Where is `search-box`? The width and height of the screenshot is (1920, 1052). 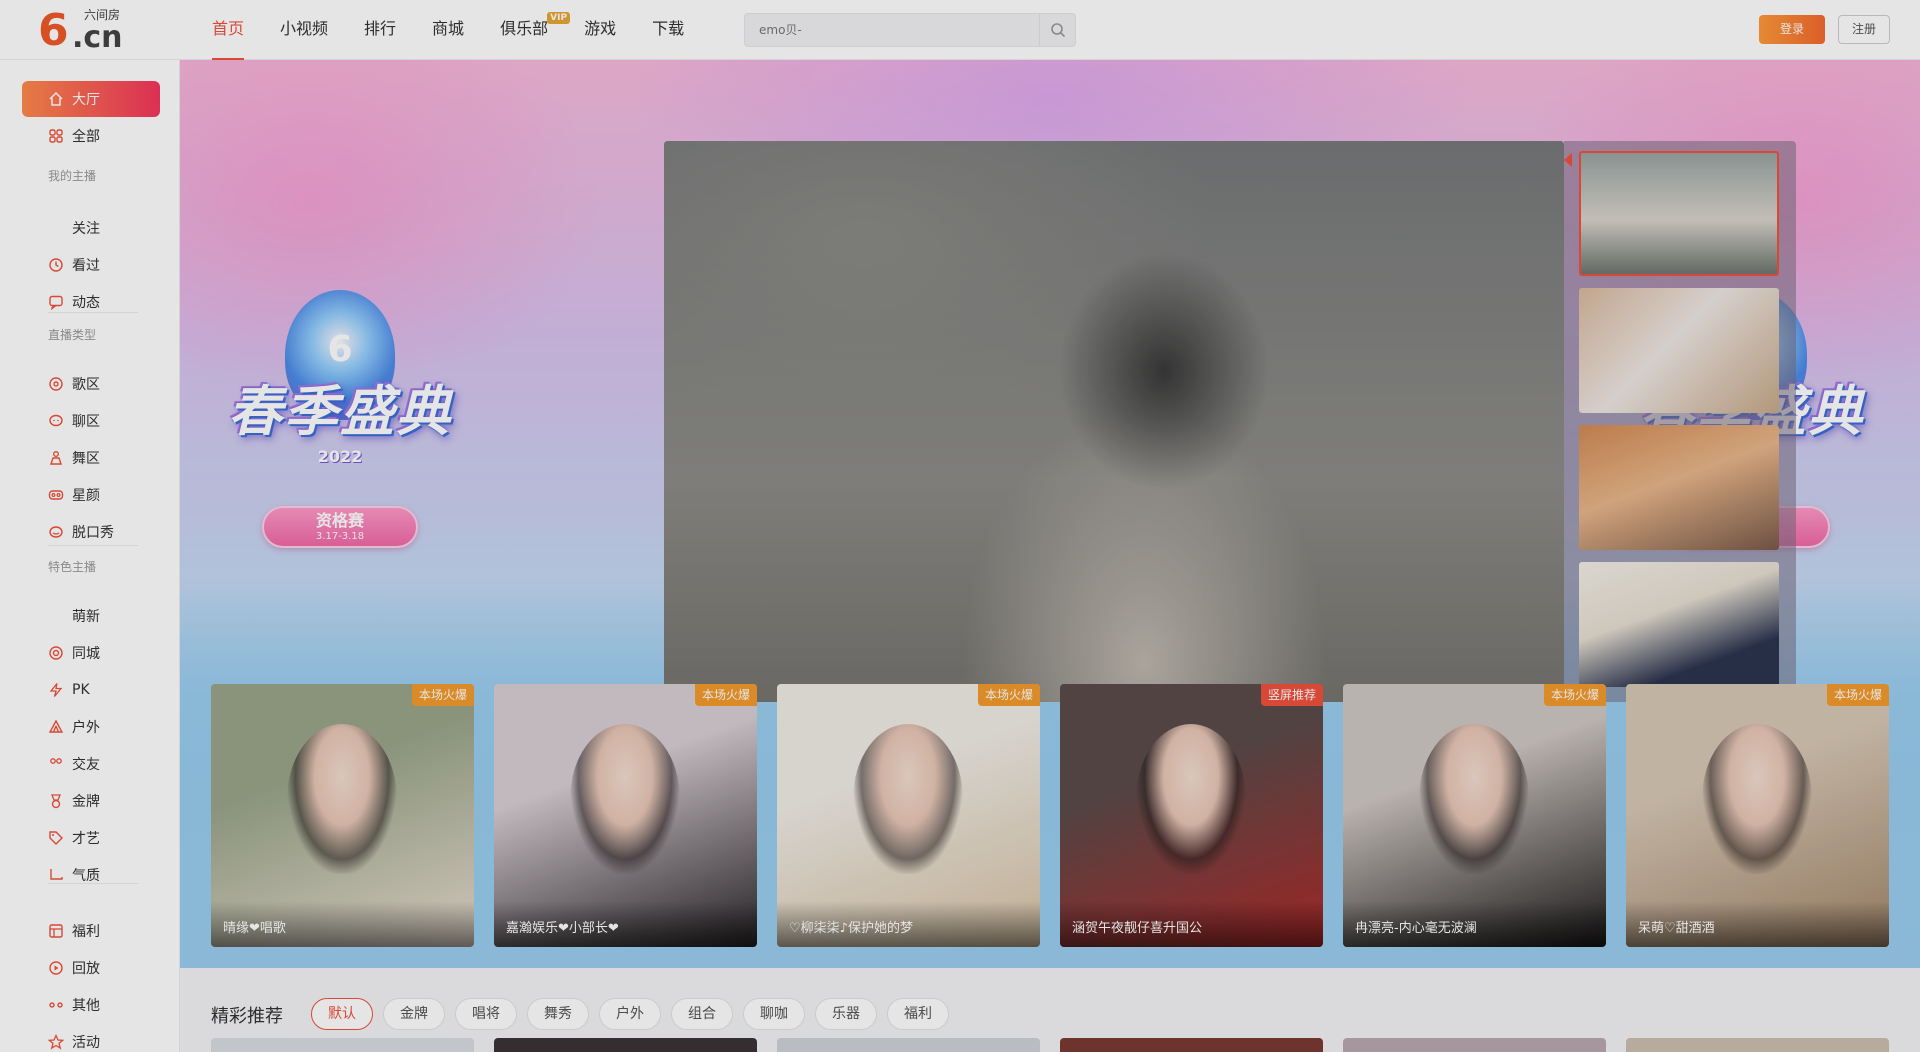 search-box is located at coordinates (910, 30).